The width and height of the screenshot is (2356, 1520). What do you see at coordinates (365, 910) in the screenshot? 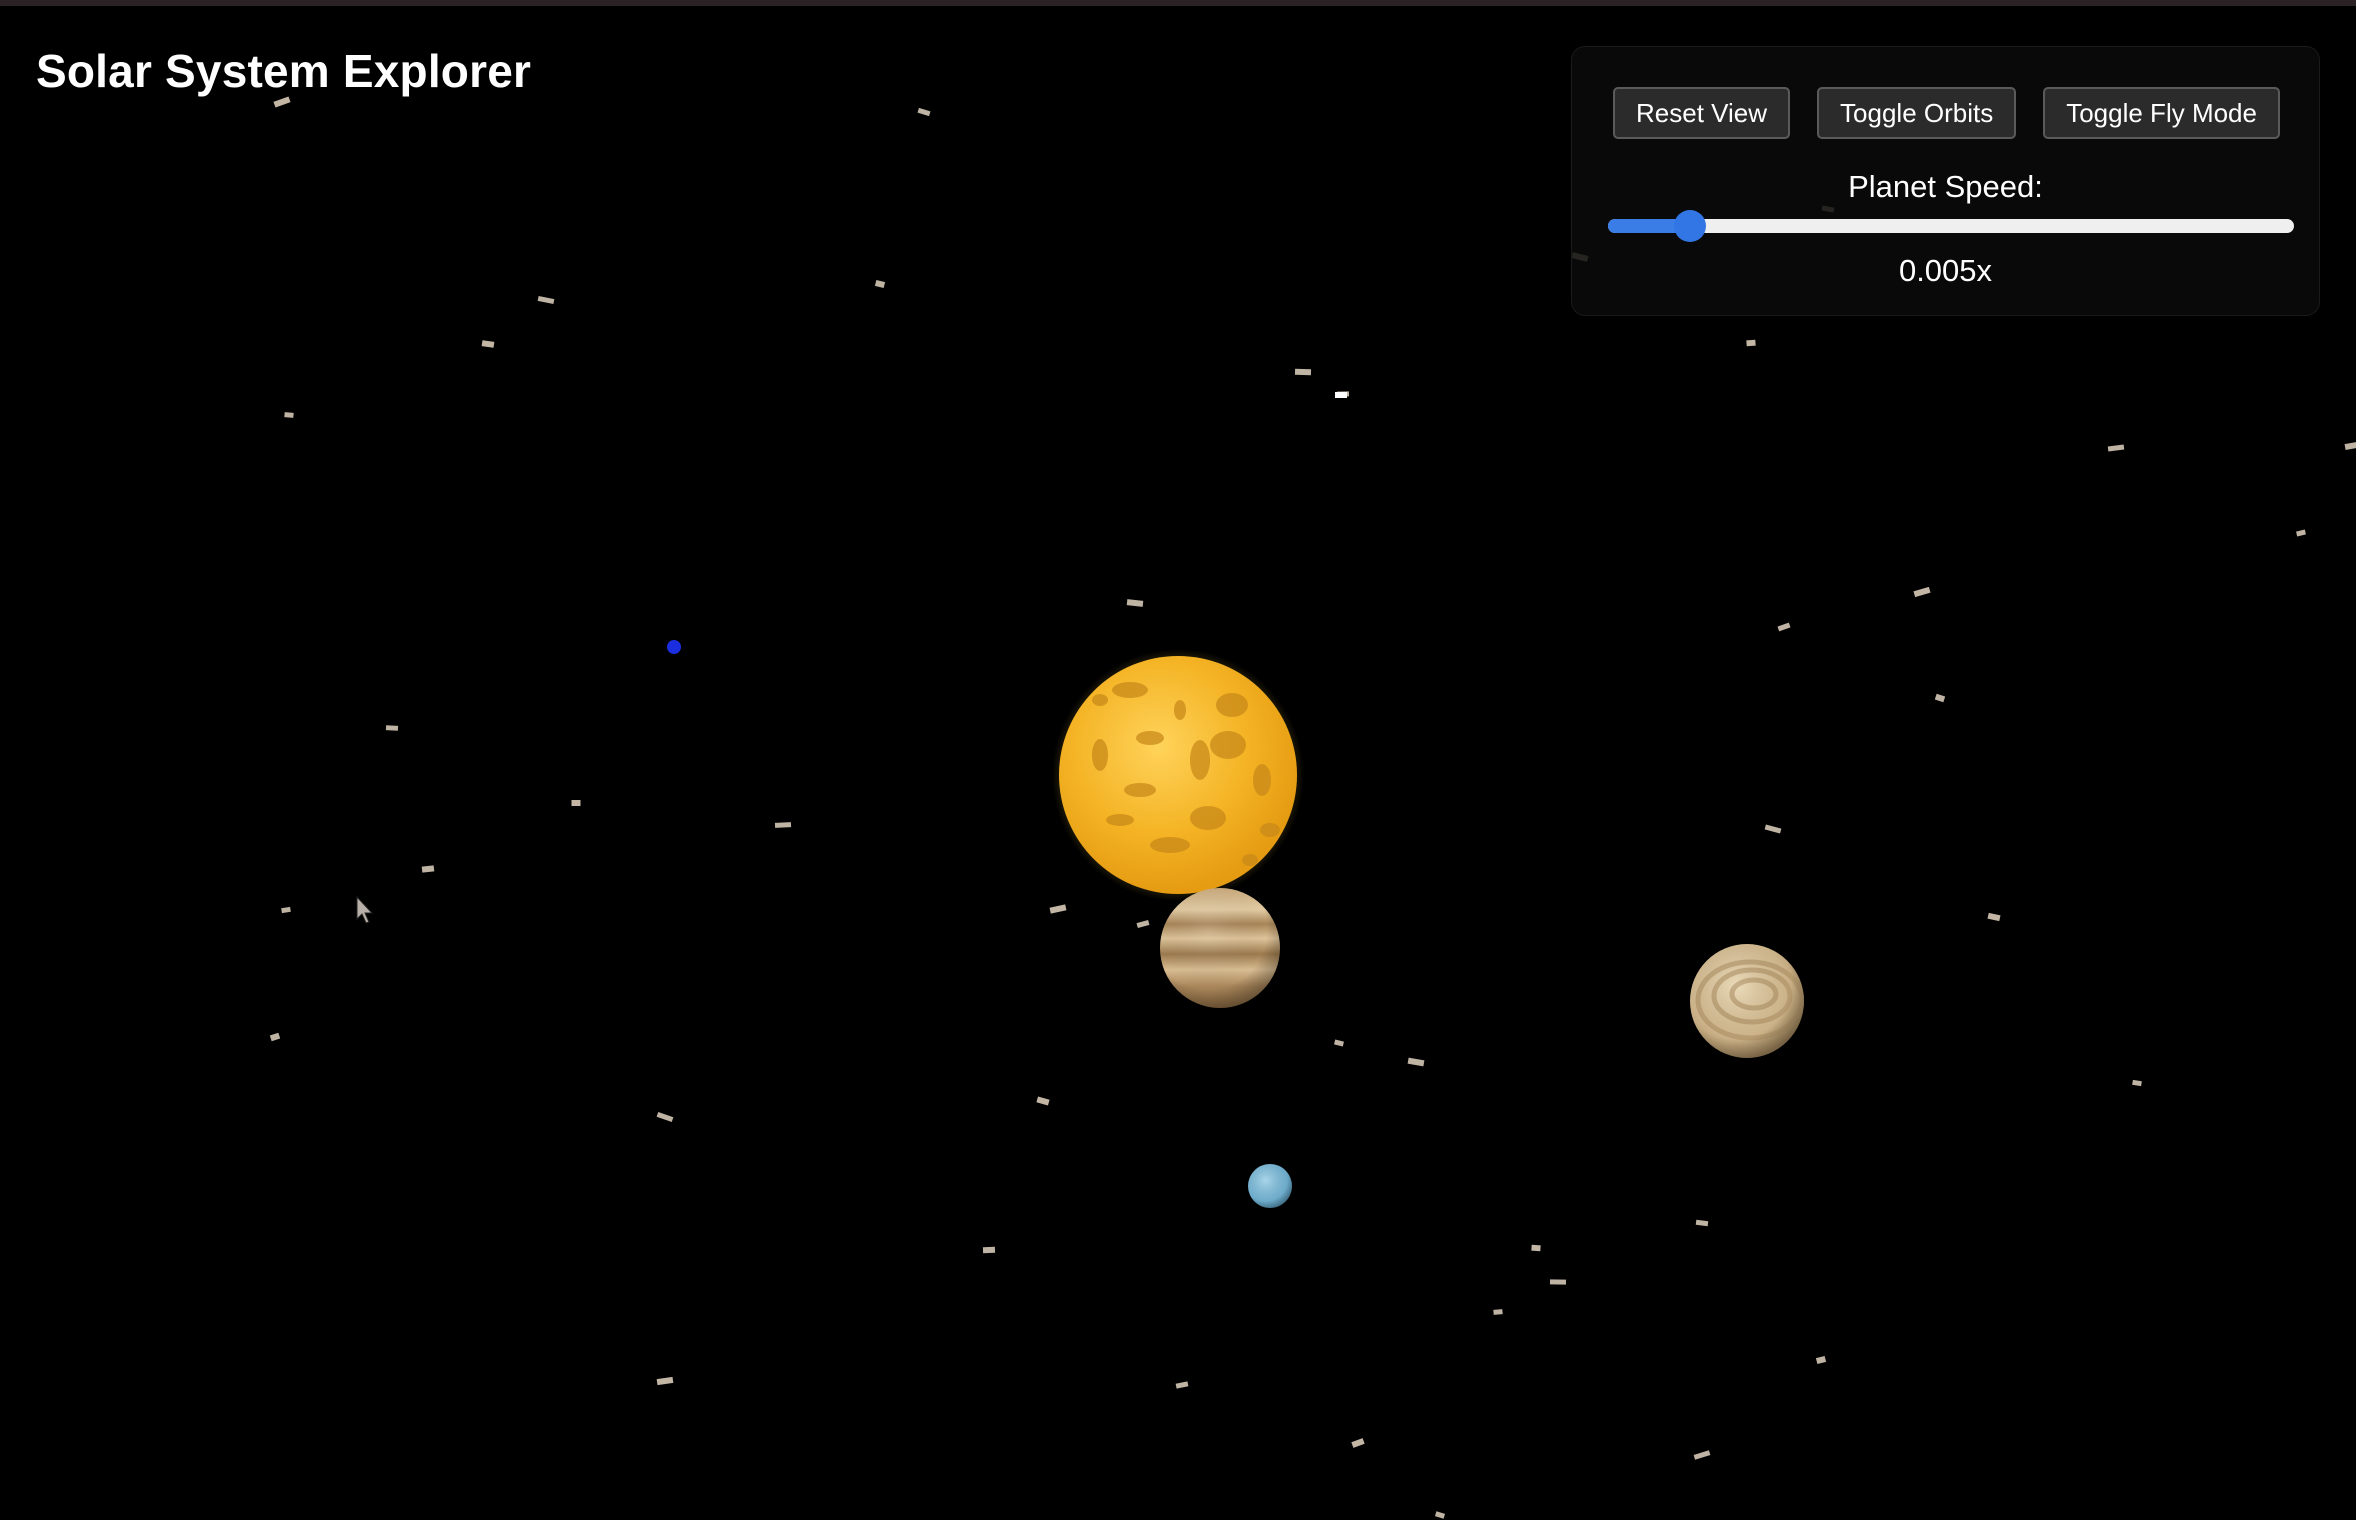
I see `mouse-pointer-icon` at bounding box center [365, 910].